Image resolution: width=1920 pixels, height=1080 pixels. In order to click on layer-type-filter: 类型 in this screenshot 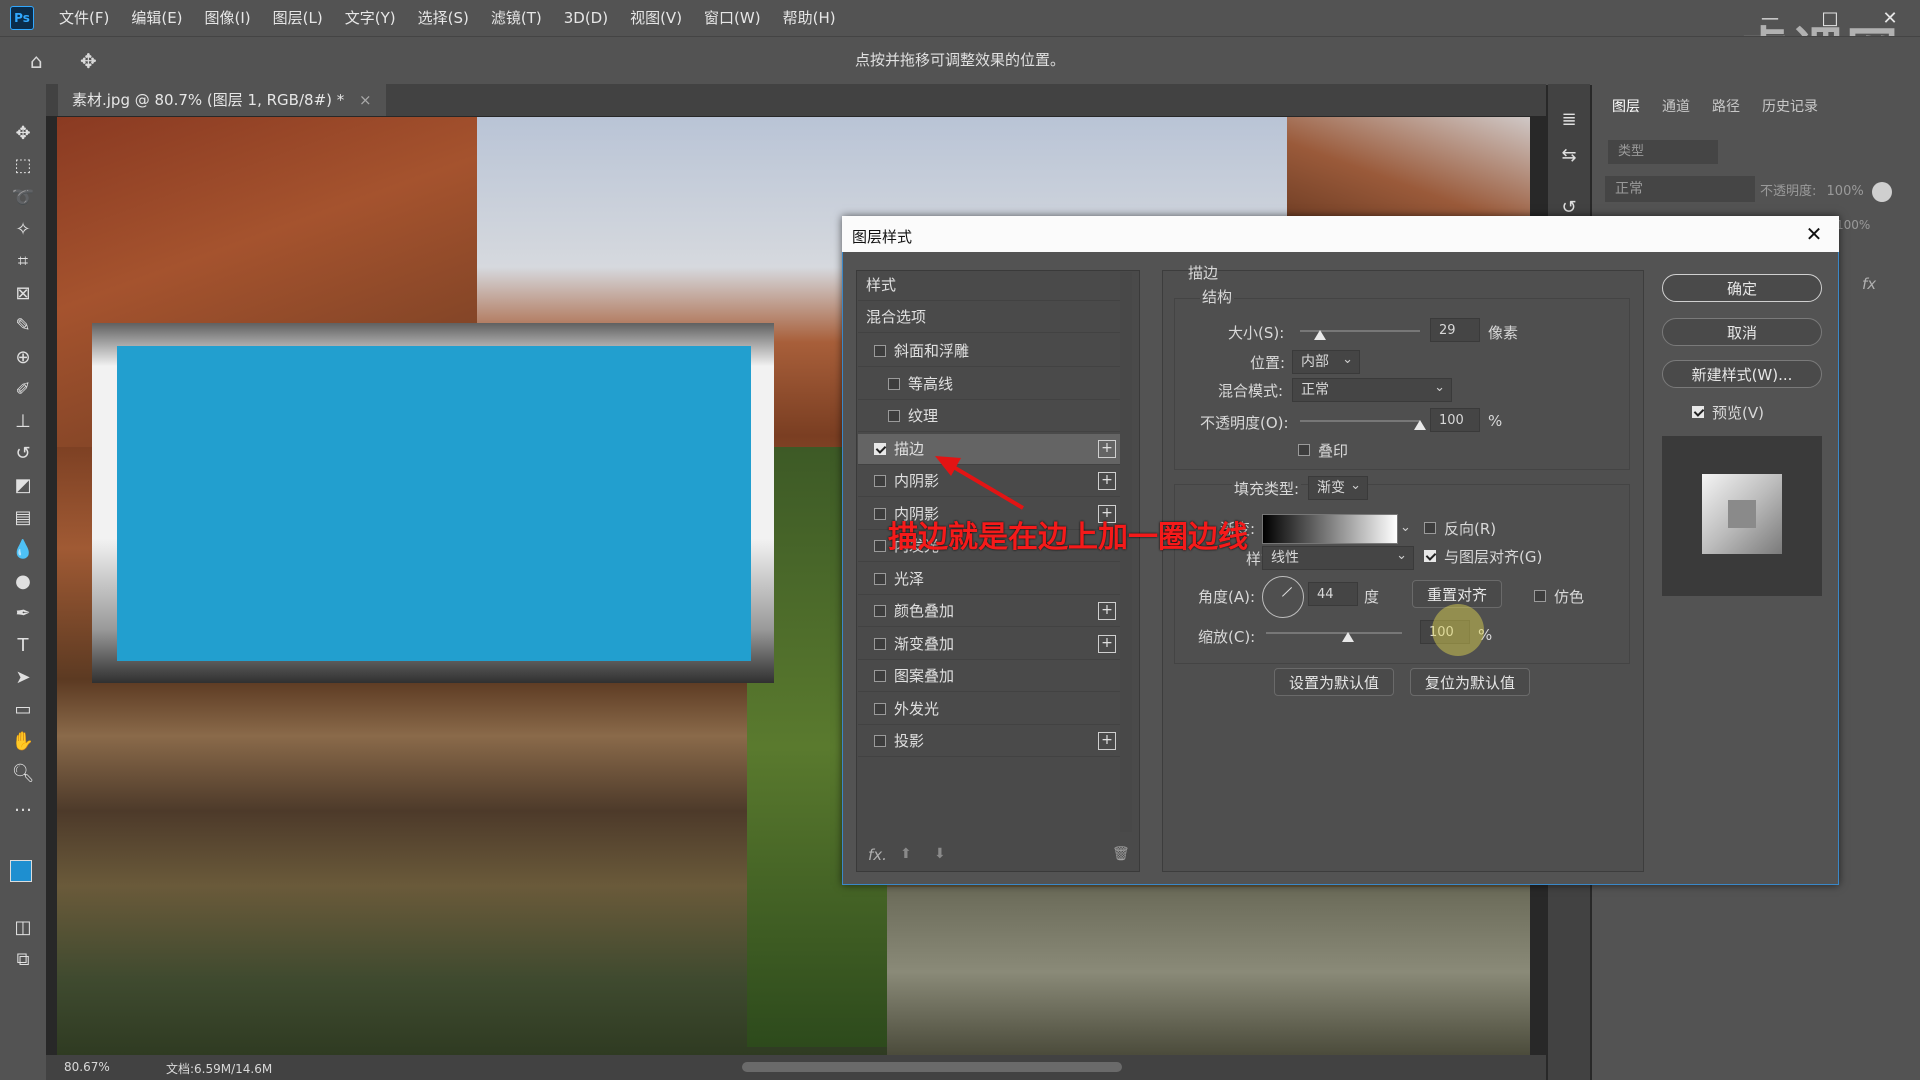, I will do `click(1663, 152)`.